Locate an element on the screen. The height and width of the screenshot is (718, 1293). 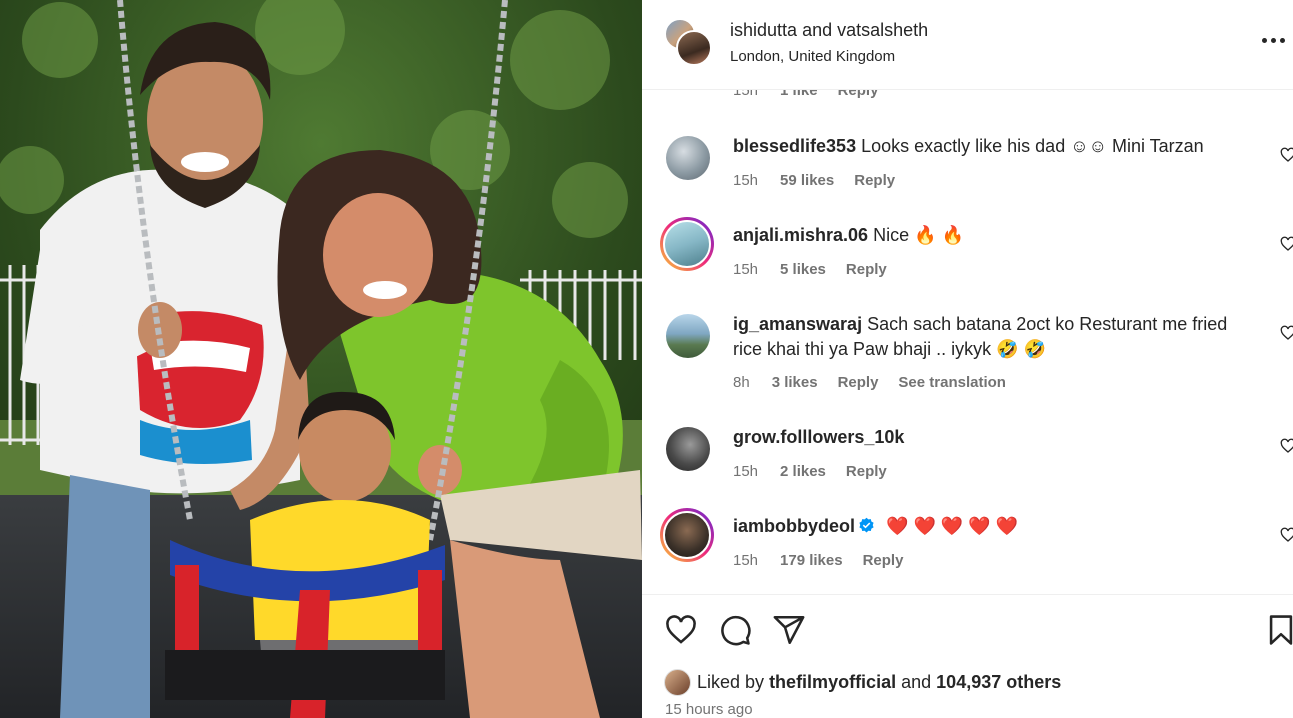
comment-likes: 5 likes is located at coordinates (803, 269).